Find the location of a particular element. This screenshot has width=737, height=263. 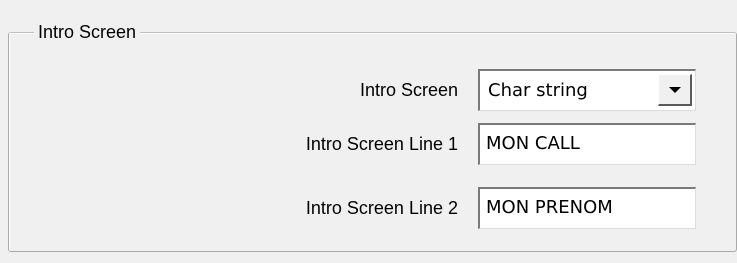

intro-screen-line2-label: Intro Screen Line 2 is located at coordinates (381, 208).